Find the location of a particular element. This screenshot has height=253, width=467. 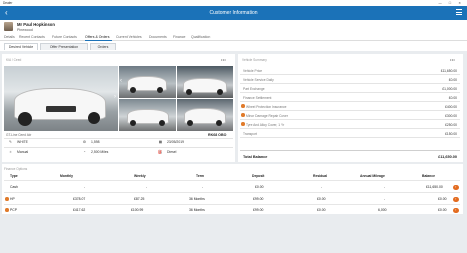

finance-balance: £0.00 is located at coordinates (442, 199).